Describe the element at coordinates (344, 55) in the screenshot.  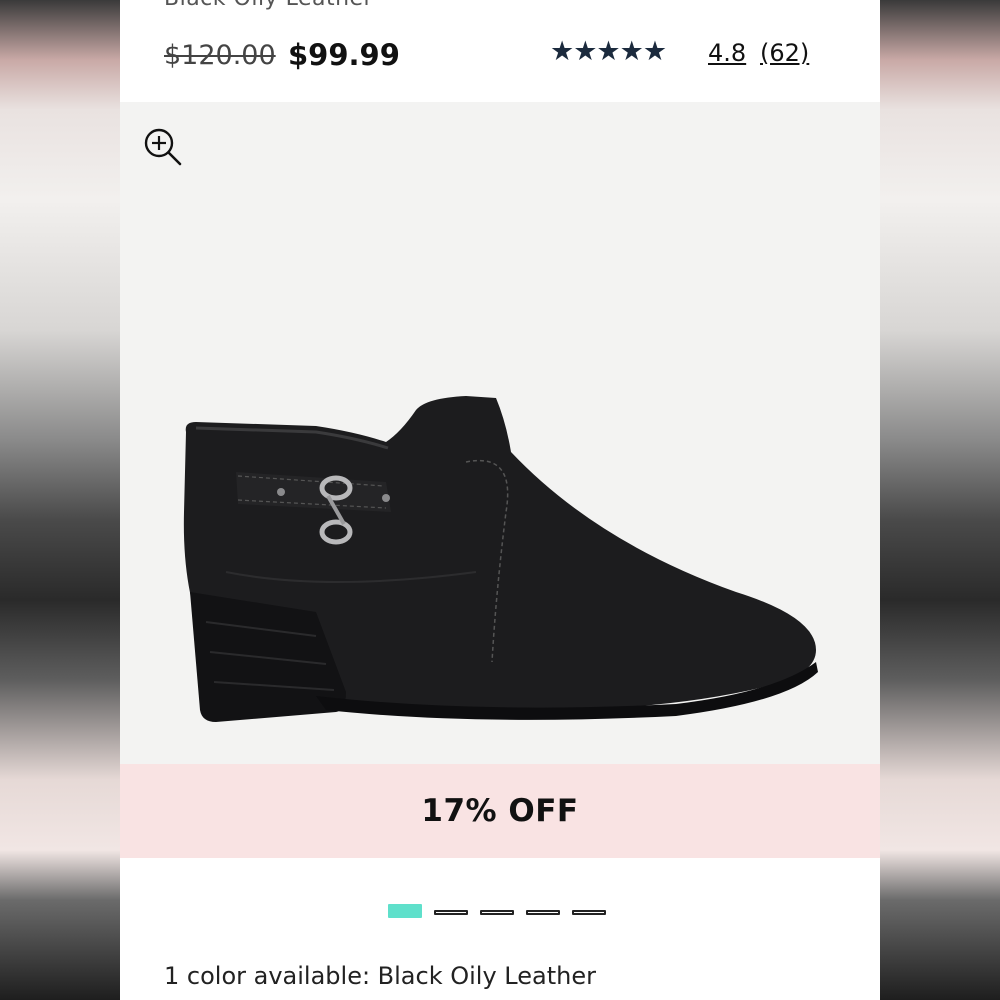
I see `sale-price: $99.99` at that location.